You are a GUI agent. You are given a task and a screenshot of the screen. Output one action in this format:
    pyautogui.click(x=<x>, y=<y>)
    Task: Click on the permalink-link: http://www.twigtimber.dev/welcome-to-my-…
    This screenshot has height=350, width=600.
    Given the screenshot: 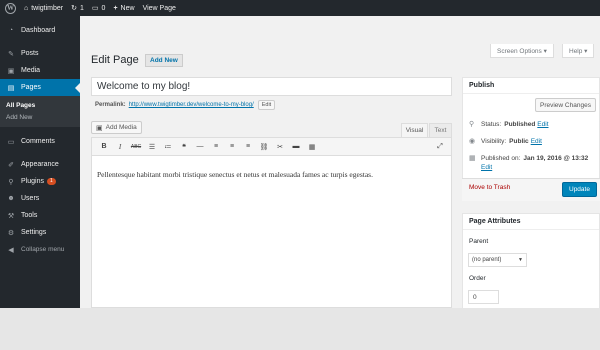 What is the action you would take?
    pyautogui.click(x=191, y=105)
    